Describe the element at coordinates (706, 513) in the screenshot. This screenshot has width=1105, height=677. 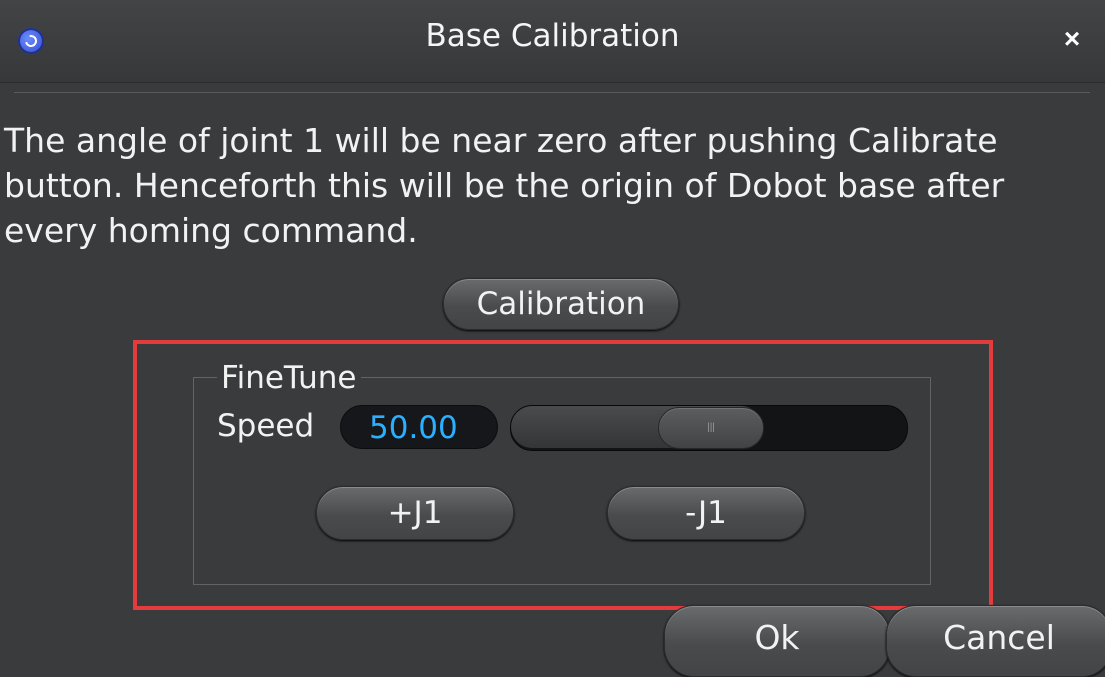
I see `minus-j1-button: -J1` at that location.